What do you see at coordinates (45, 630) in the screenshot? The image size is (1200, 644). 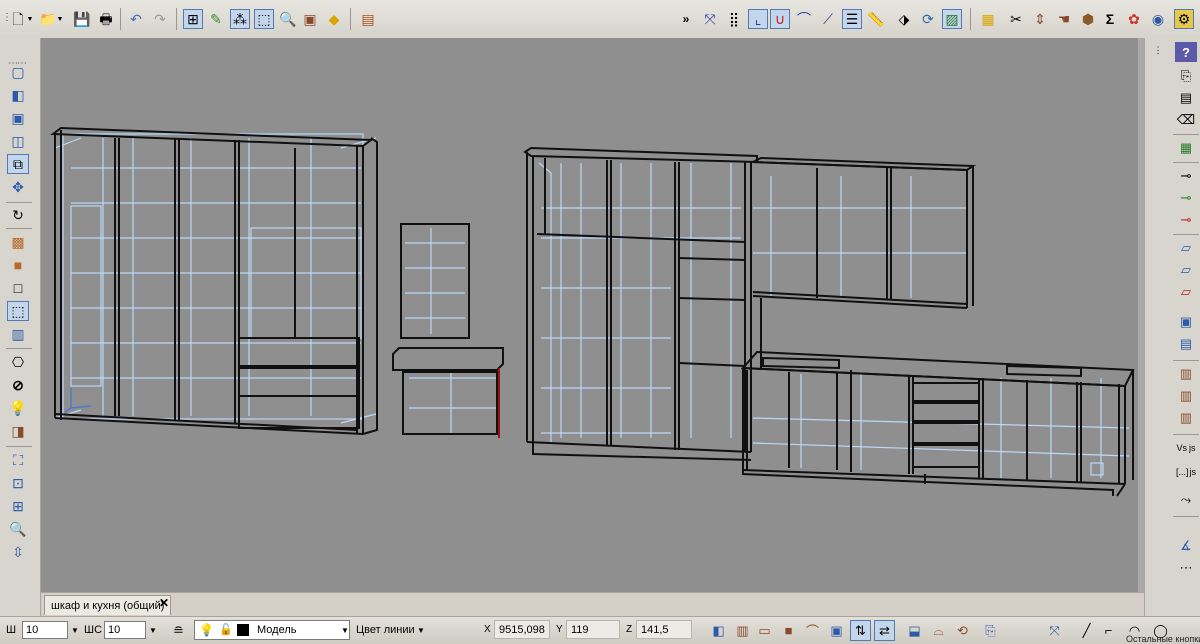 I see `width-input: 10` at bounding box center [45, 630].